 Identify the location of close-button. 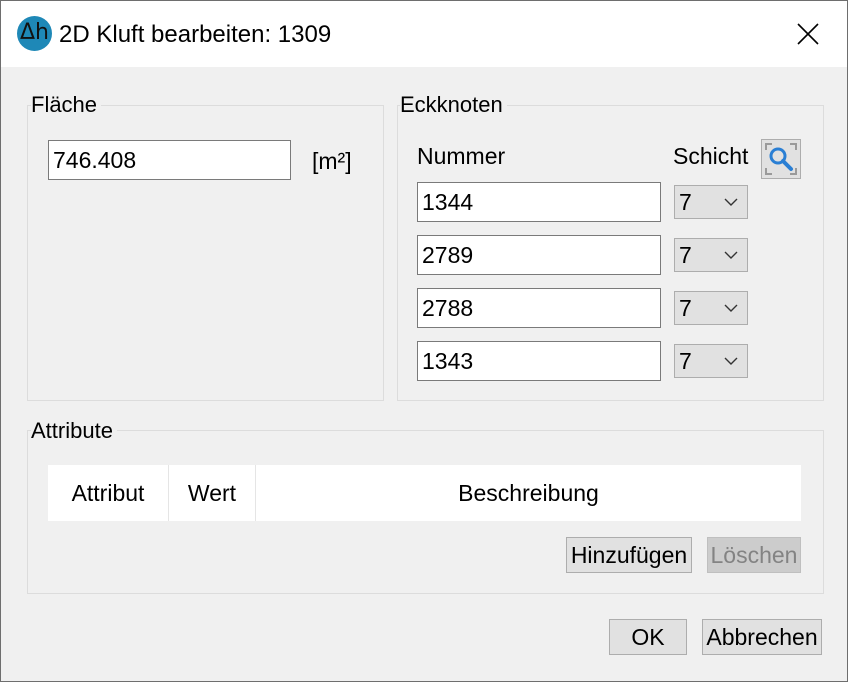
(808, 34).